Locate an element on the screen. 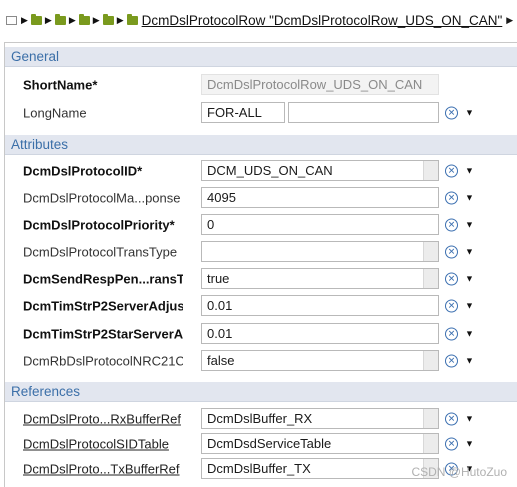  tx-buffer-ref-field: DcmDslBuffer_TX is located at coordinates (320, 468).